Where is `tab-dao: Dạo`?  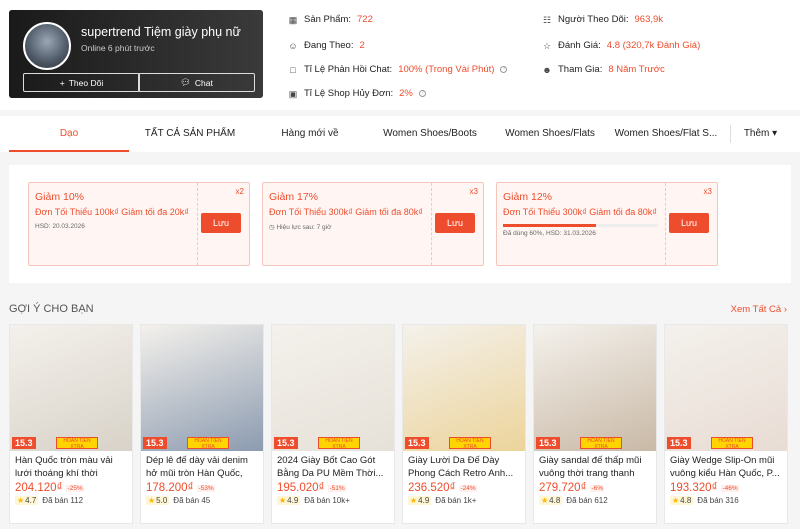 tab-dao: Dạo is located at coordinates (69, 134).